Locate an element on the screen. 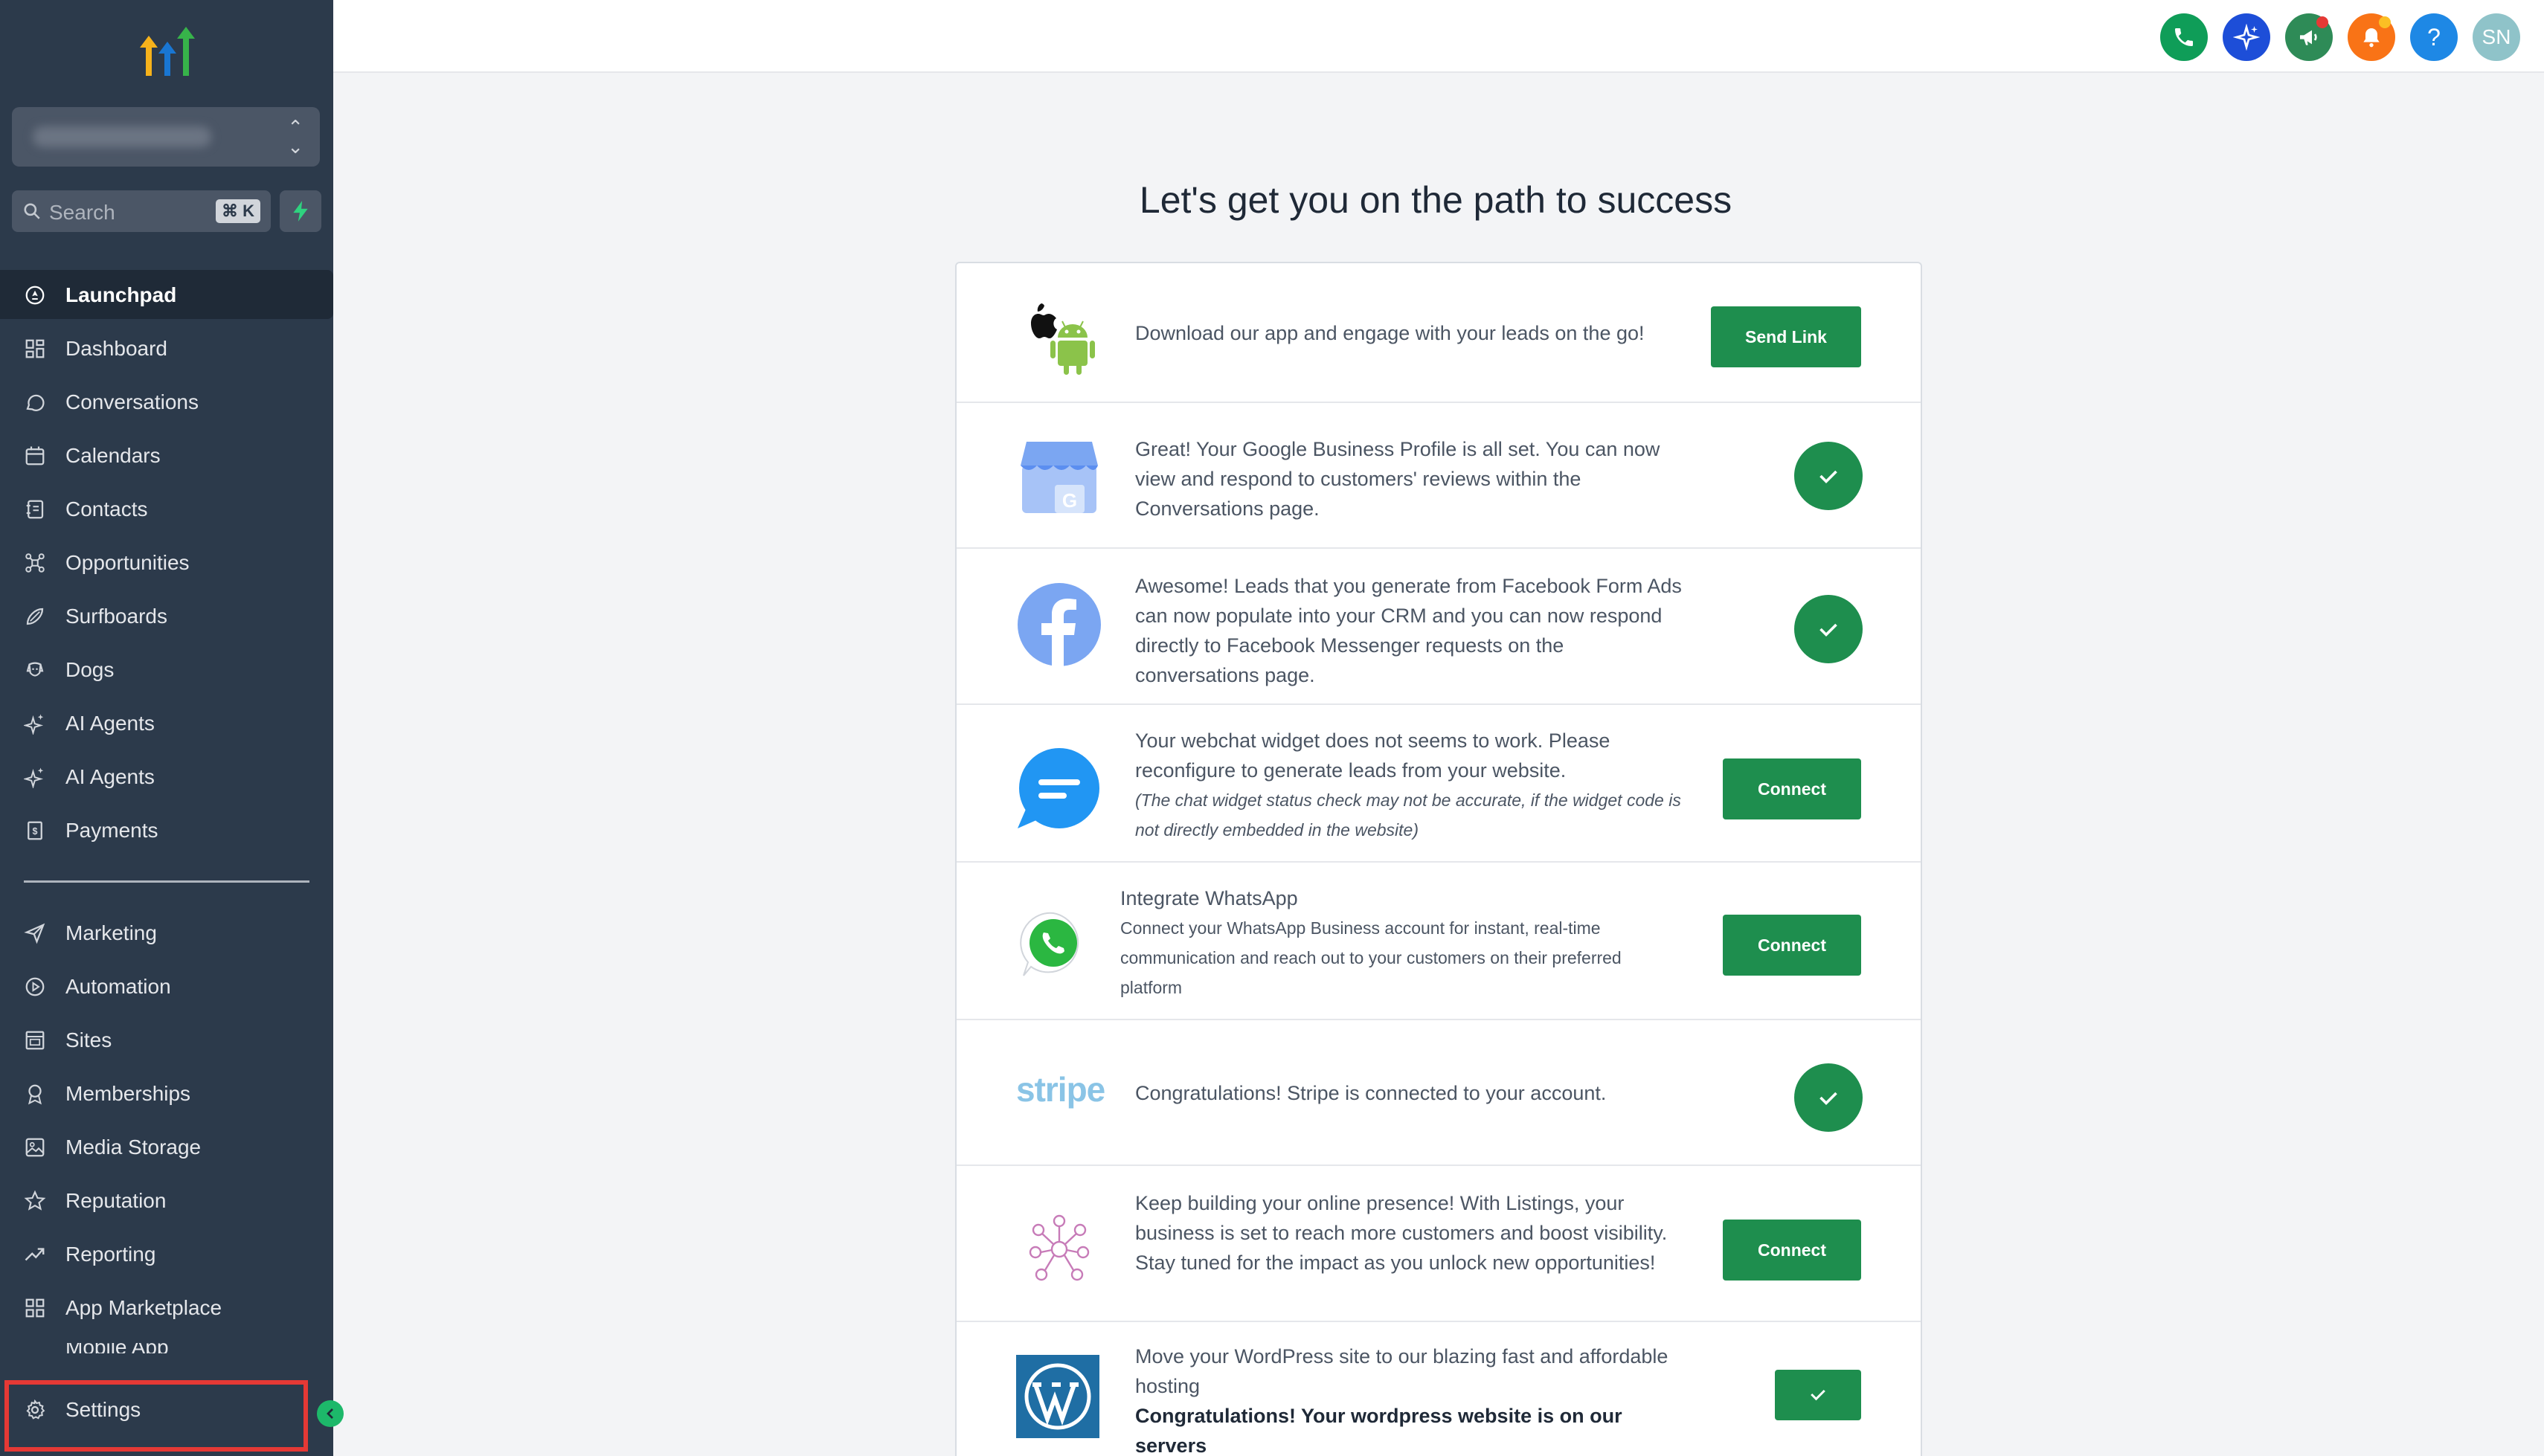 The image size is (2544, 1456). collapse-sidebar-button is located at coordinates (330, 1414).